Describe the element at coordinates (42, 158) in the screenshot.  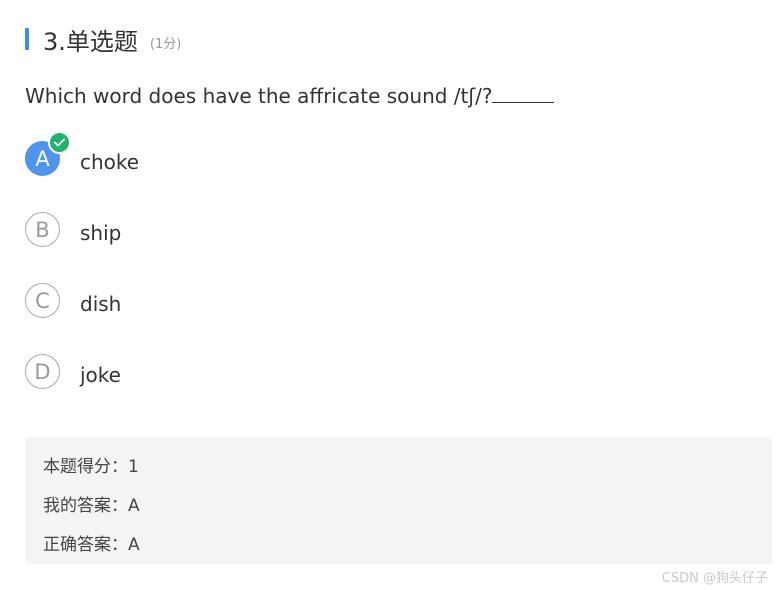
I see `option-a-letter: A` at that location.